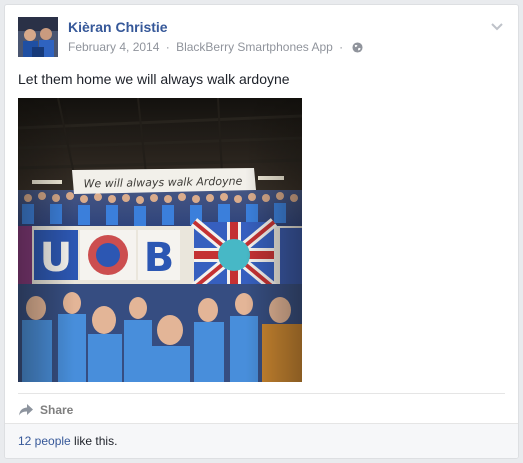 The height and width of the screenshot is (463, 523). Describe the element at coordinates (261, 393) in the screenshot. I see `actions-divider` at that location.